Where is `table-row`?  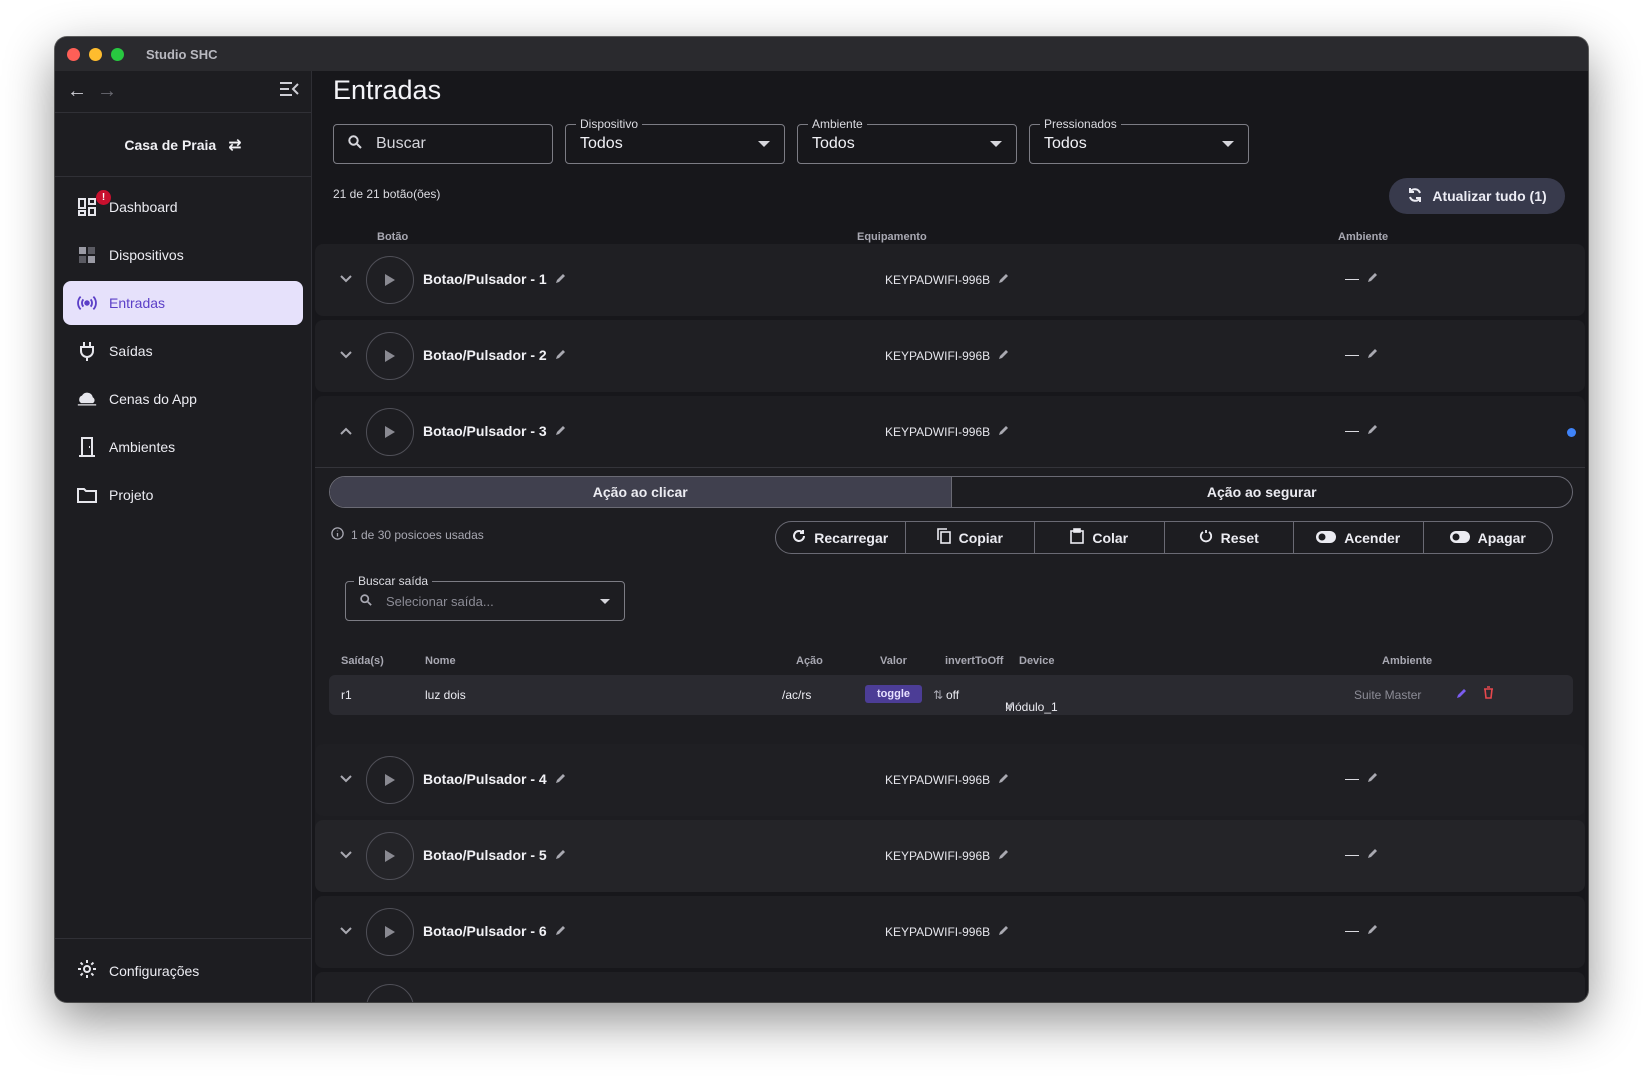 table-row is located at coordinates (950, 987).